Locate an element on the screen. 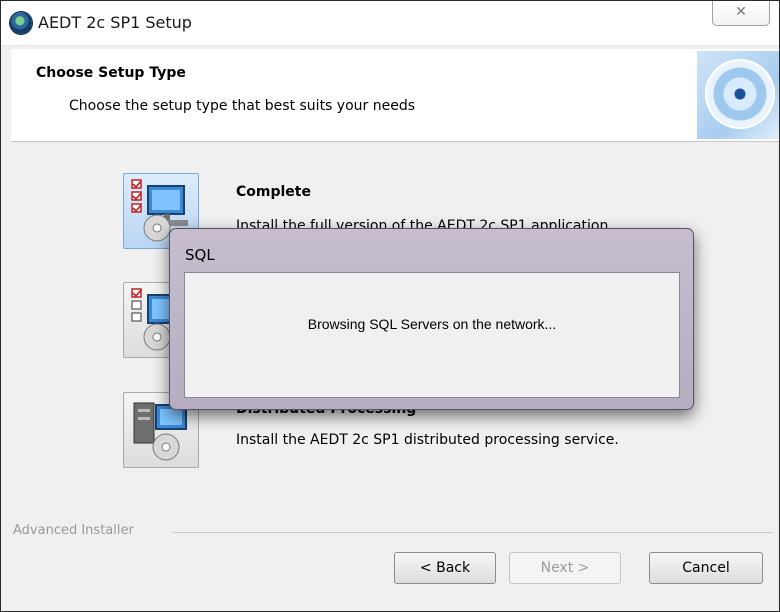  cancel-button: Cancel is located at coordinates (706, 568).